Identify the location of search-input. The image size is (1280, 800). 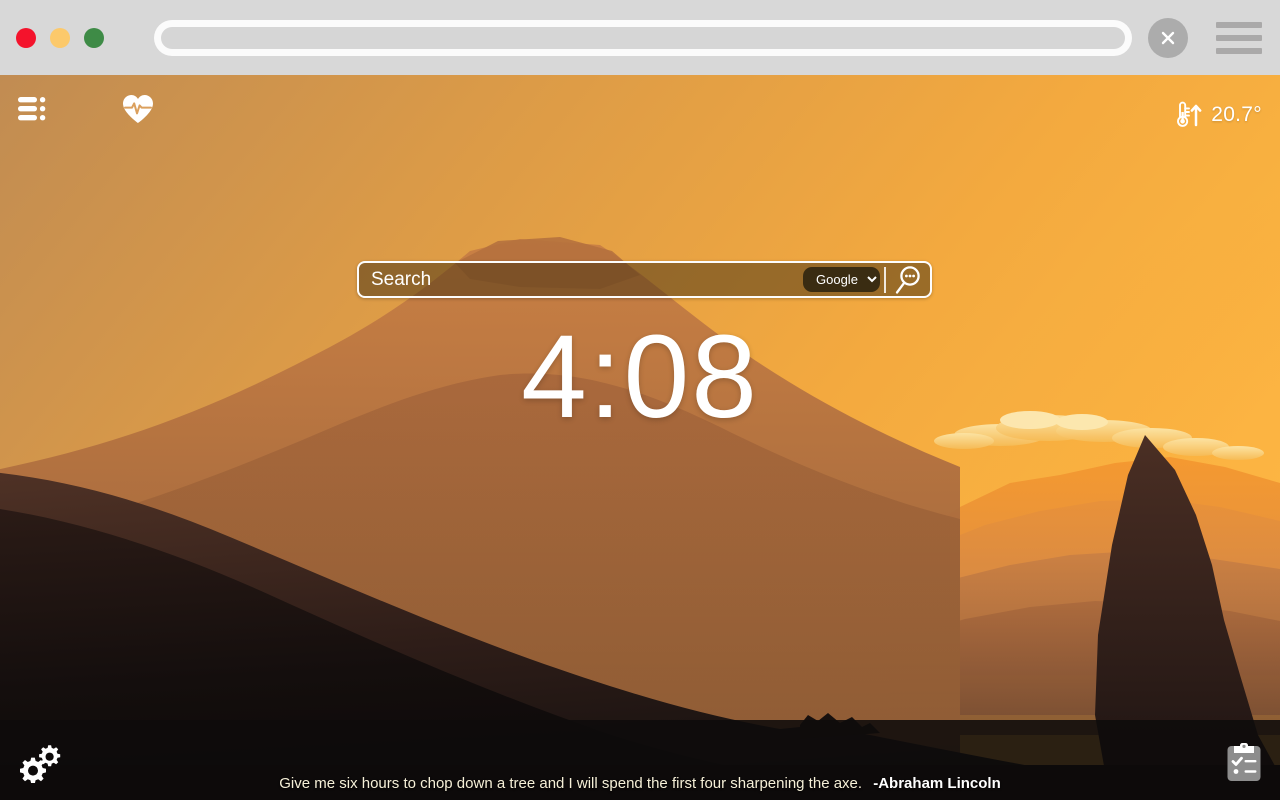
(581, 279).